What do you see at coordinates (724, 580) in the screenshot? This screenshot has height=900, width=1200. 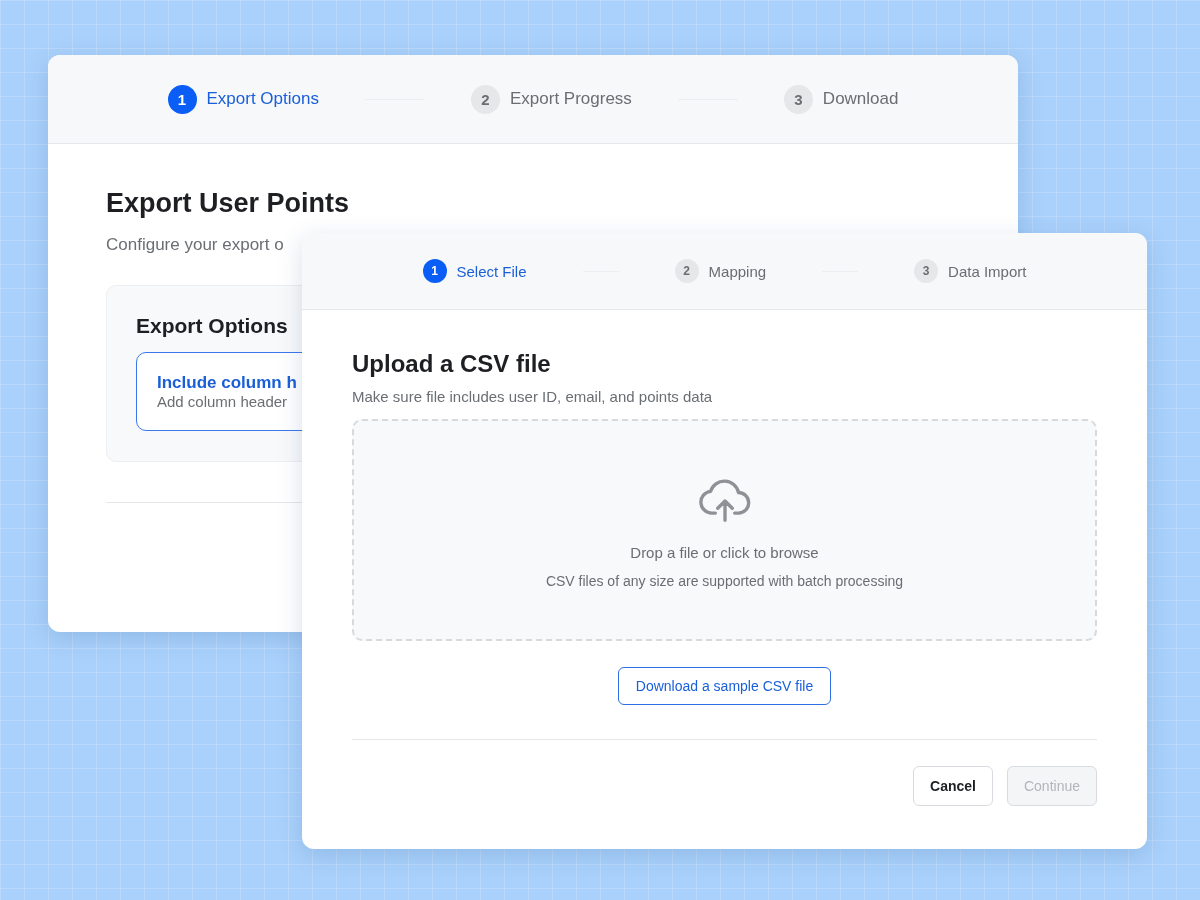 I see `drop-hint: CSV files of any size are supported with batch processing` at bounding box center [724, 580].